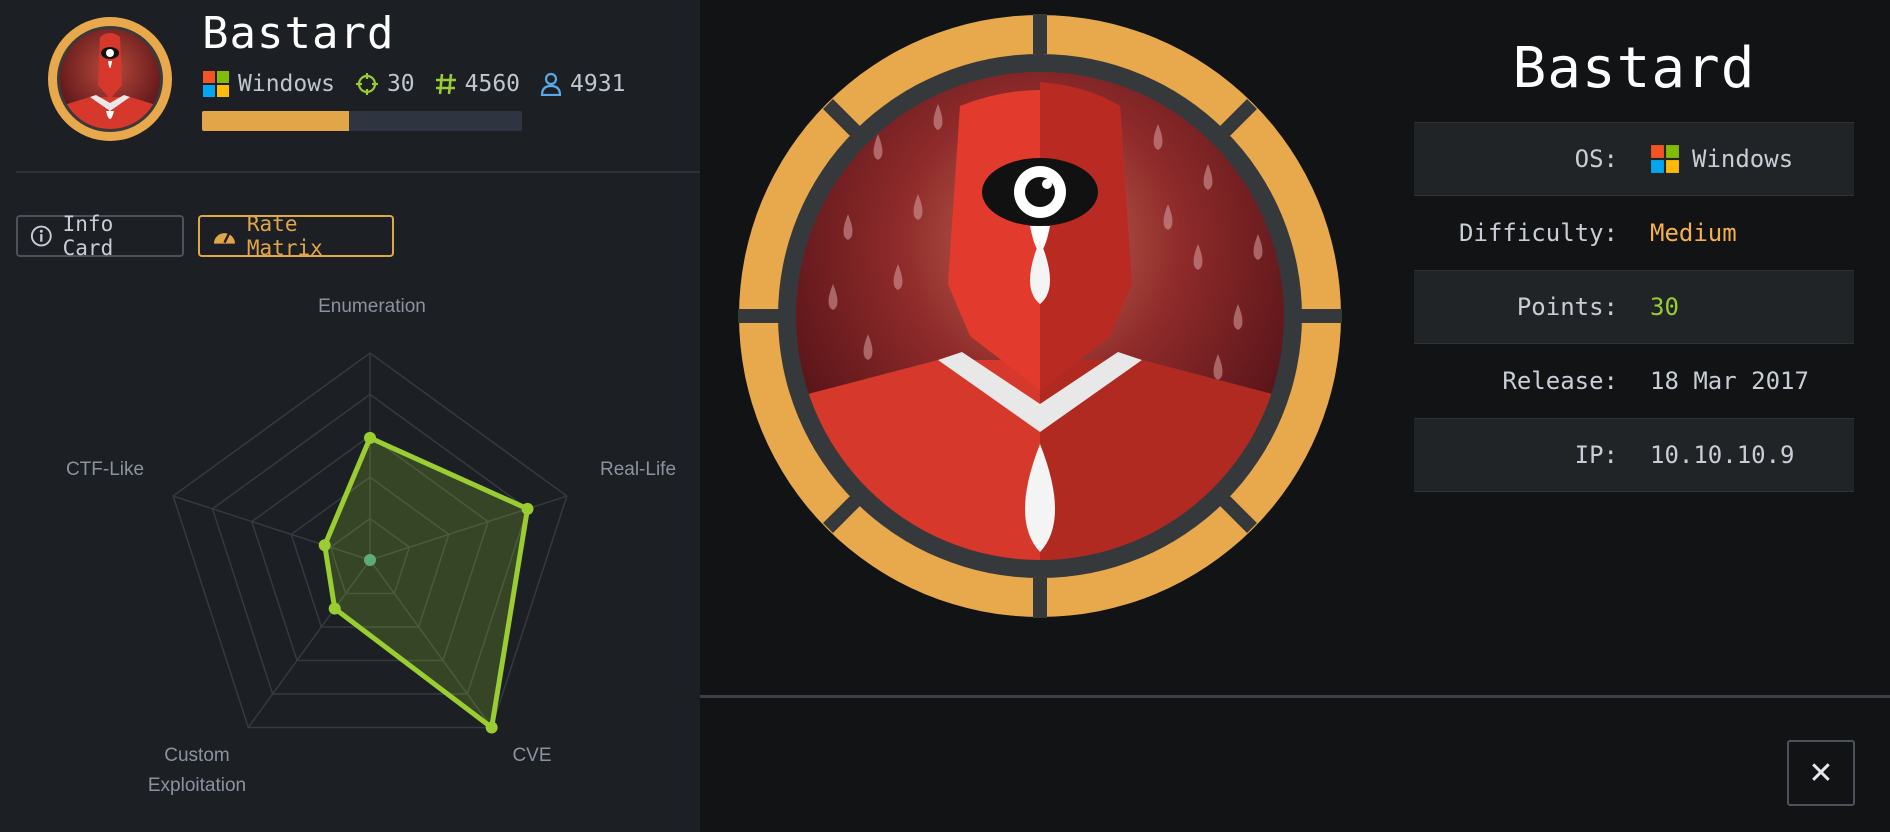 The width and height of the screenshot is (1890, 832). I want to click on info-label: Difficulty:, so click(1538, 233).